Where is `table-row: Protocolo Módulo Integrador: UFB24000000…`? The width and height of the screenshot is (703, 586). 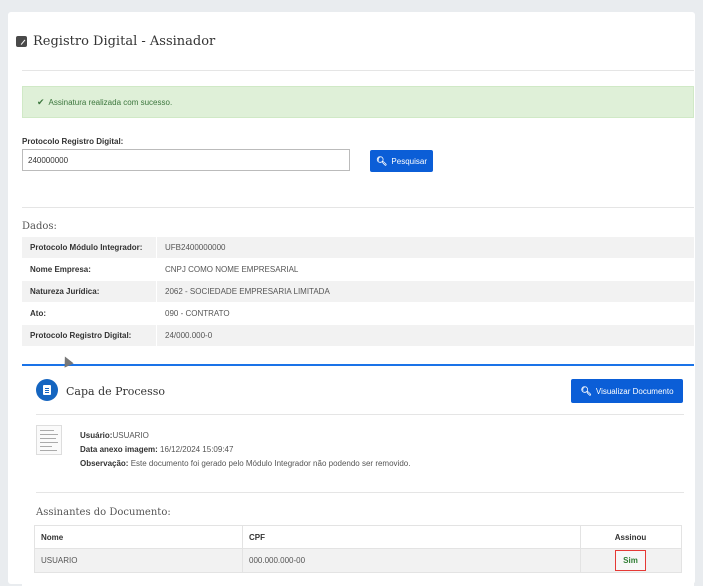 table-row: Protocolo Módulo Integrador: UFB24000000… is located at coordinates (358, 248).